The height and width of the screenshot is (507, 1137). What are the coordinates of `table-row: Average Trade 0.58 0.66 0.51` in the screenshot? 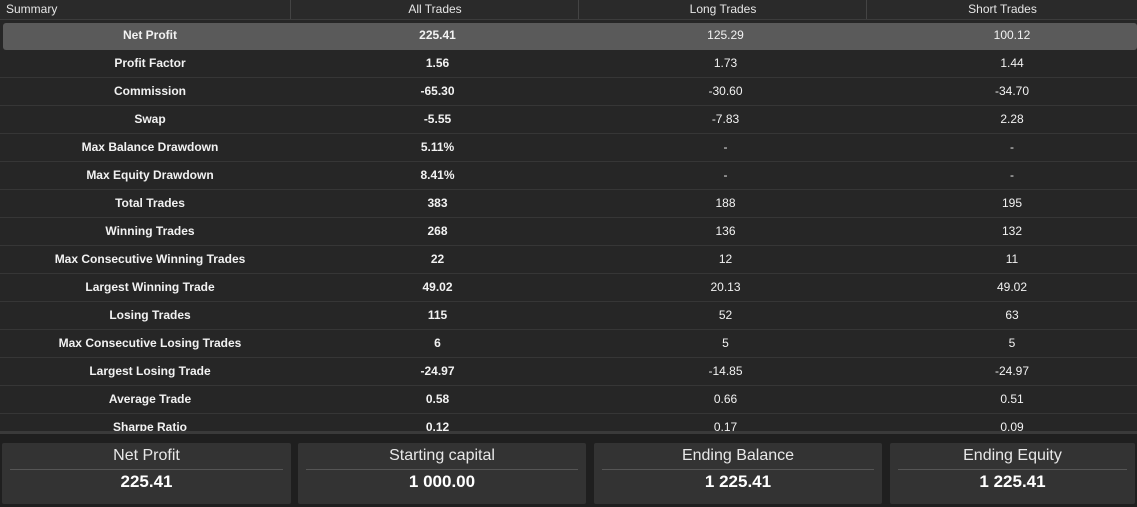 It's located at (568, 400).